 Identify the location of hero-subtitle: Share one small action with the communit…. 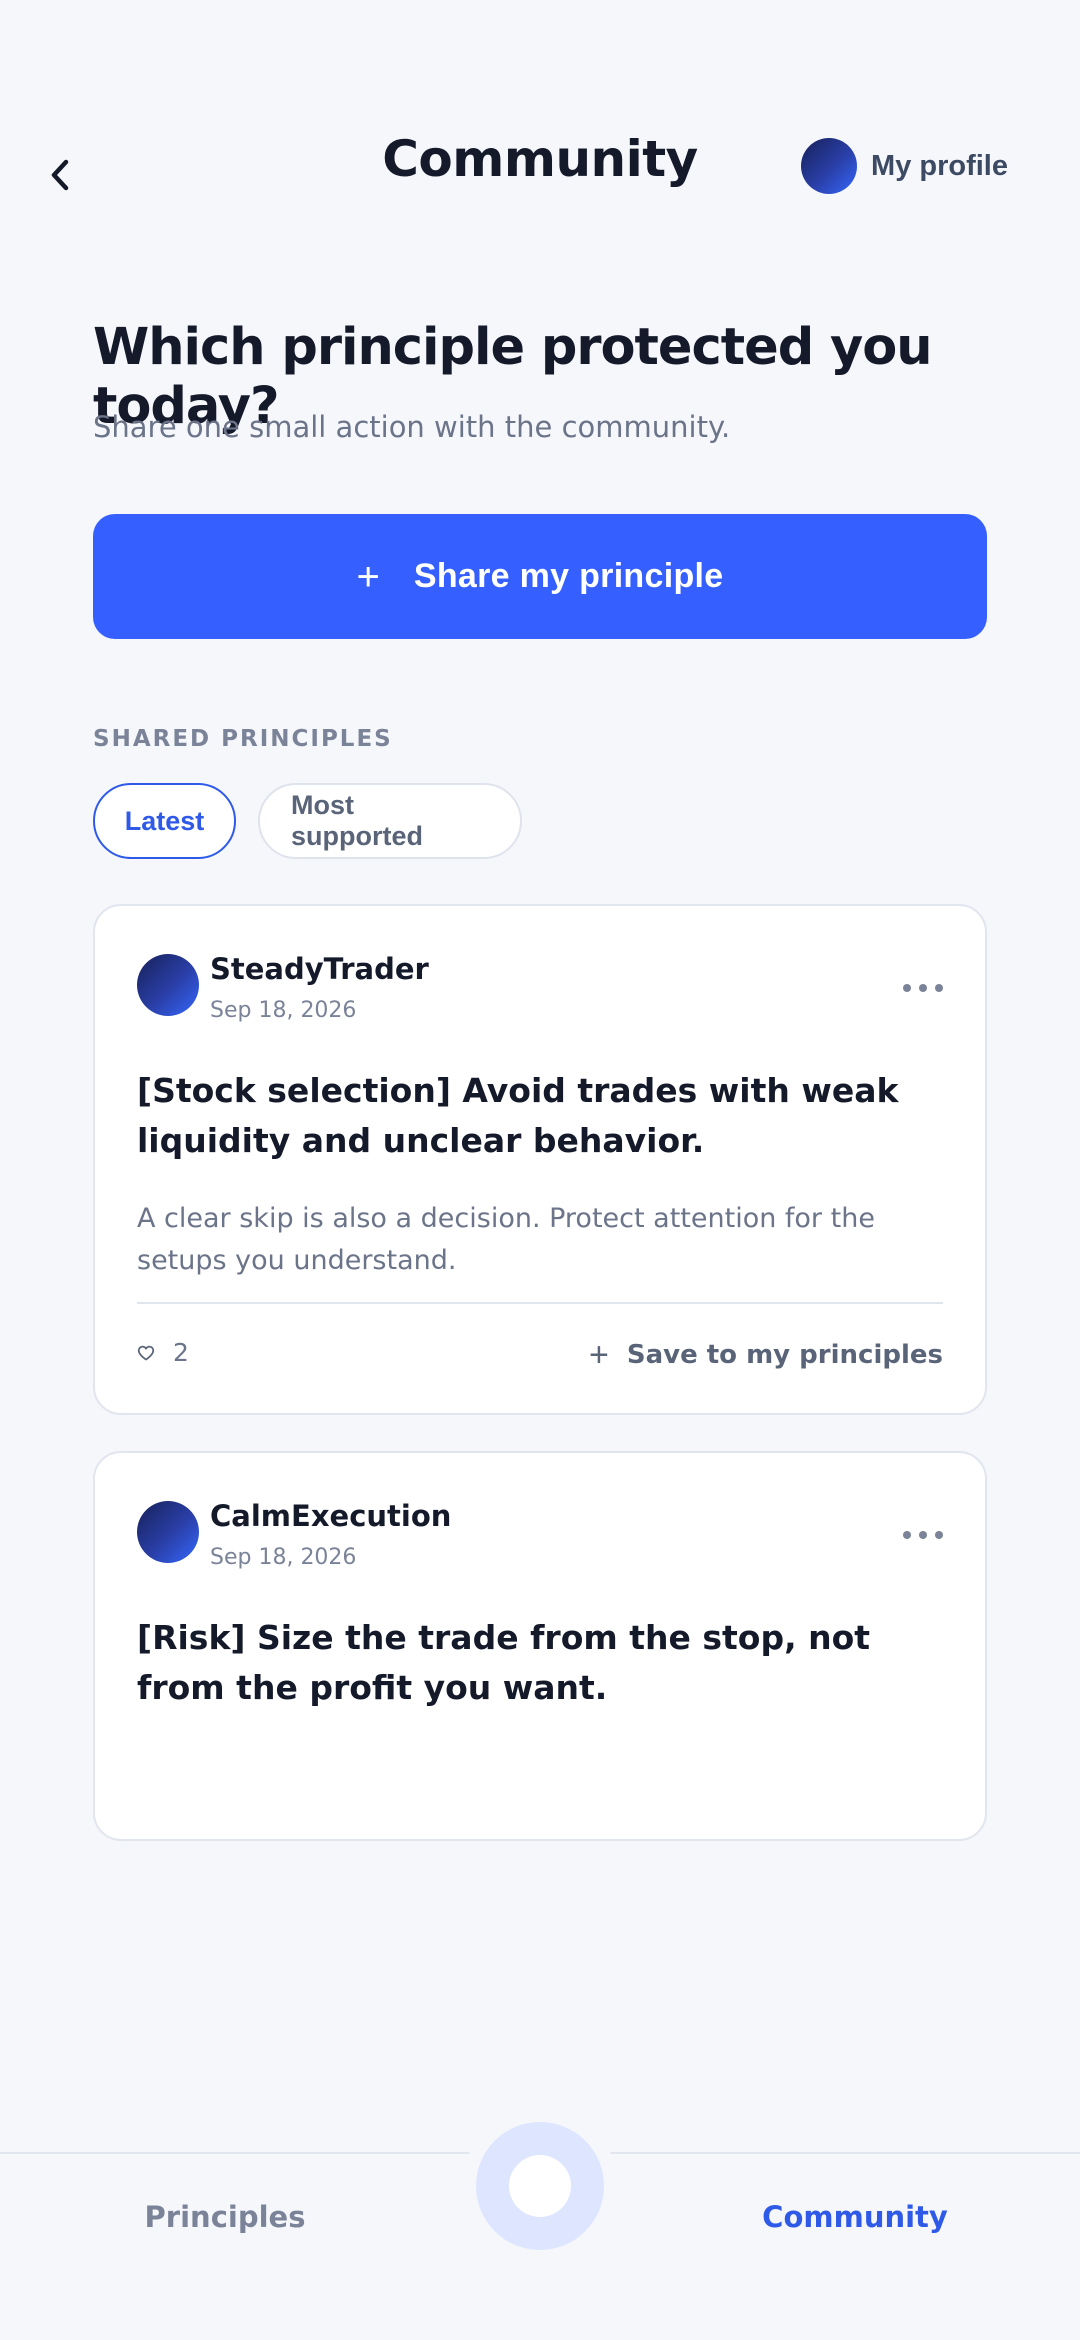
(412, 427).